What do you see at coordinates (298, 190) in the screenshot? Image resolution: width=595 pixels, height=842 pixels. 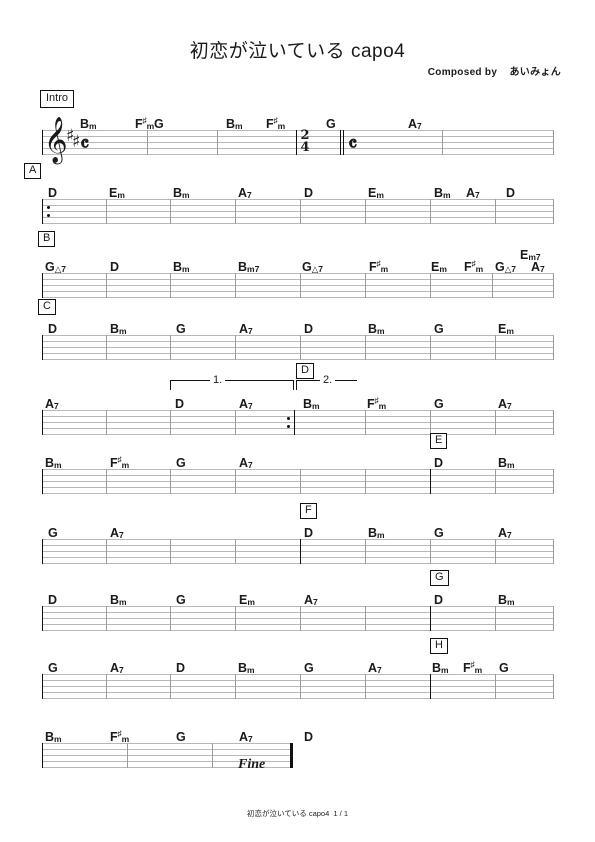 I see `section-a-chord-row: D Em Bm A7 D Em Bm A7 D` at bounding box center [298, 190].